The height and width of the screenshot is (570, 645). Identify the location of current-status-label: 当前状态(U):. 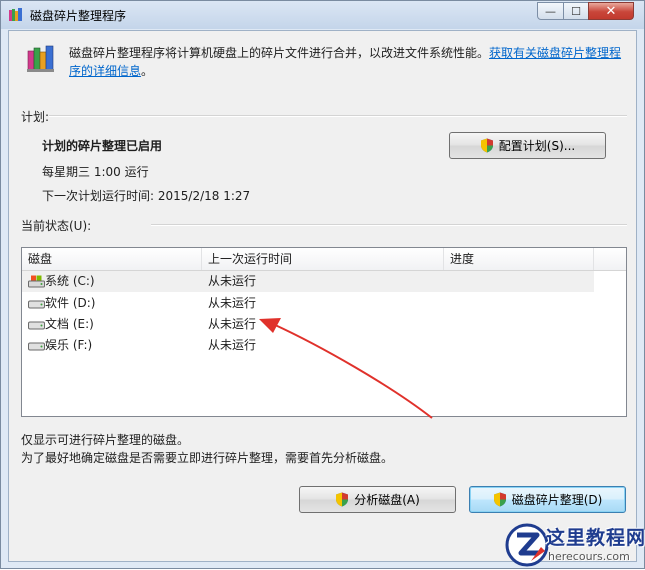
(56, 226).